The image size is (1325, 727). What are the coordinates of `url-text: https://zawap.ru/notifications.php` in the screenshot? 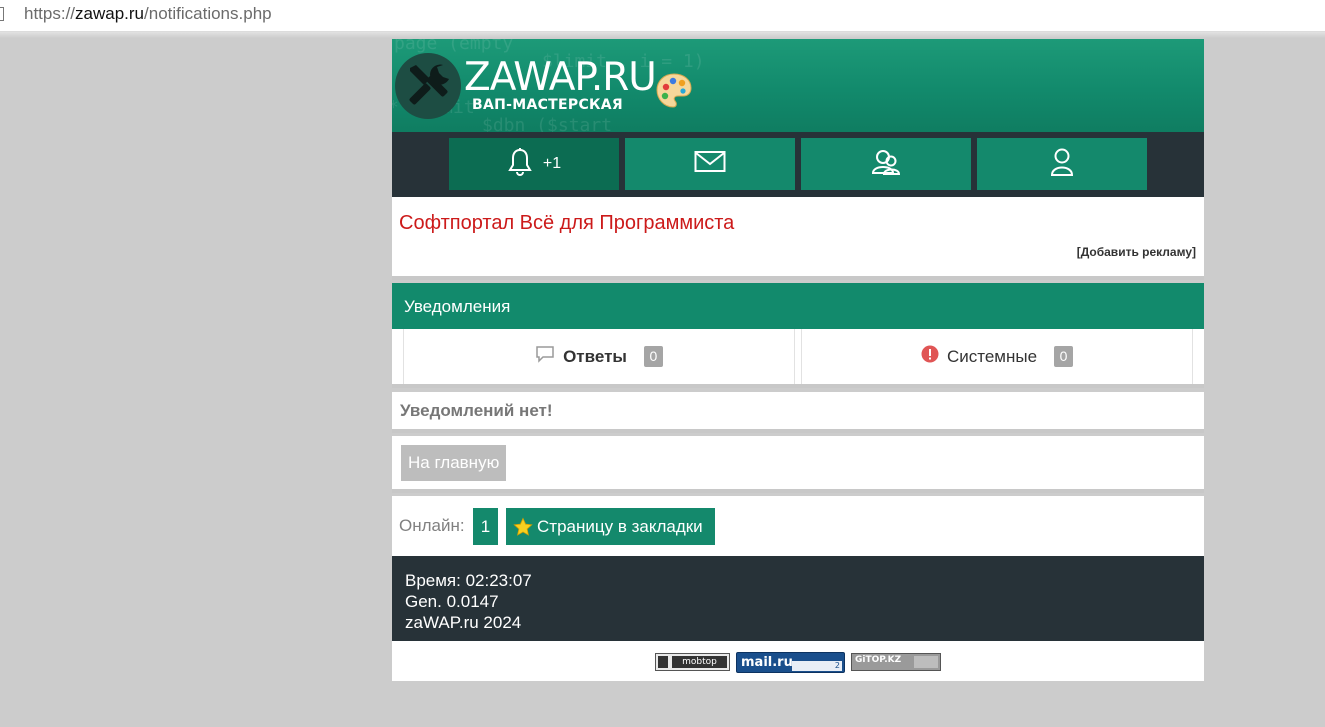 It's located at (148, 14).